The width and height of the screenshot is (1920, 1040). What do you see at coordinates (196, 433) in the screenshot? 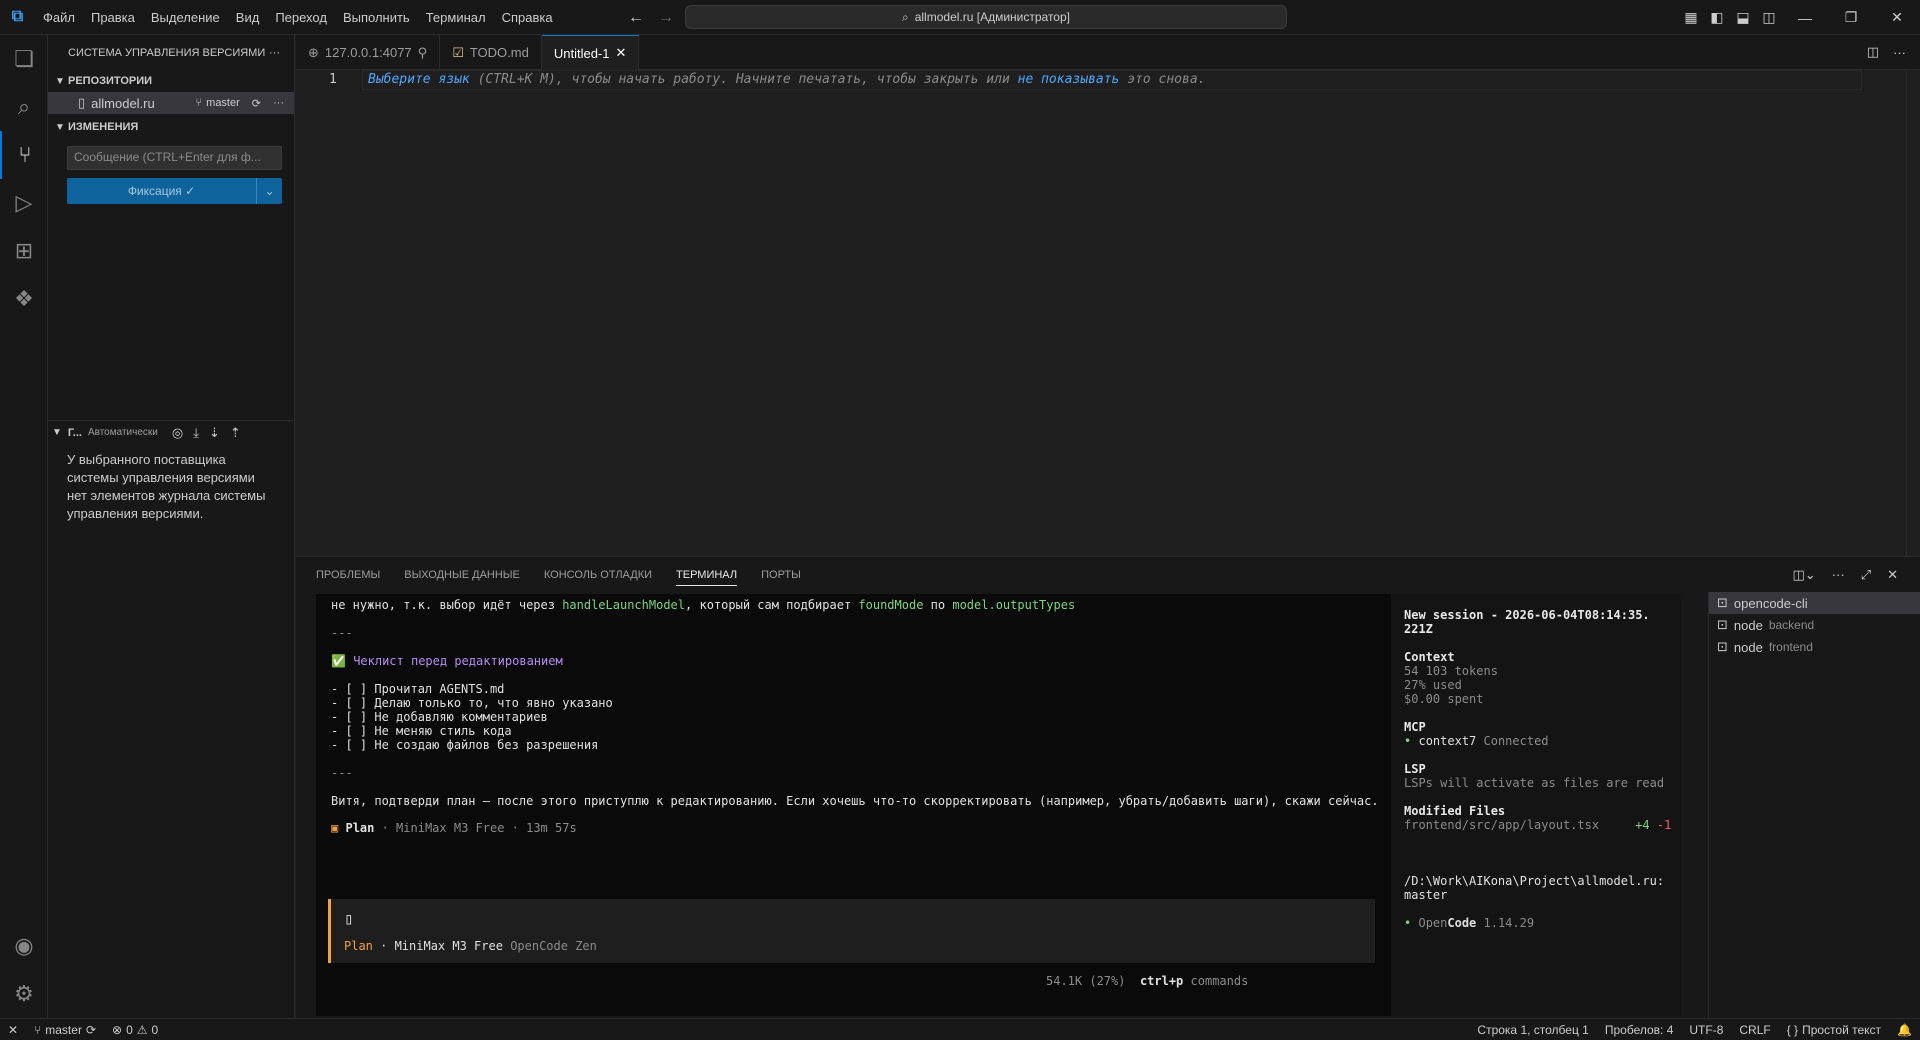
I see `fetch-icon: ⤓` at bounding box center [196, 433].